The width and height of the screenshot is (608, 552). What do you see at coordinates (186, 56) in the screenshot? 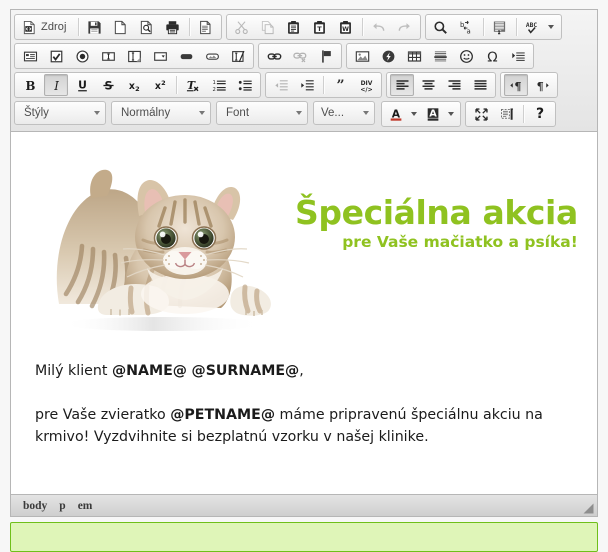
I see `button-button` at bounding box center [186, 56].